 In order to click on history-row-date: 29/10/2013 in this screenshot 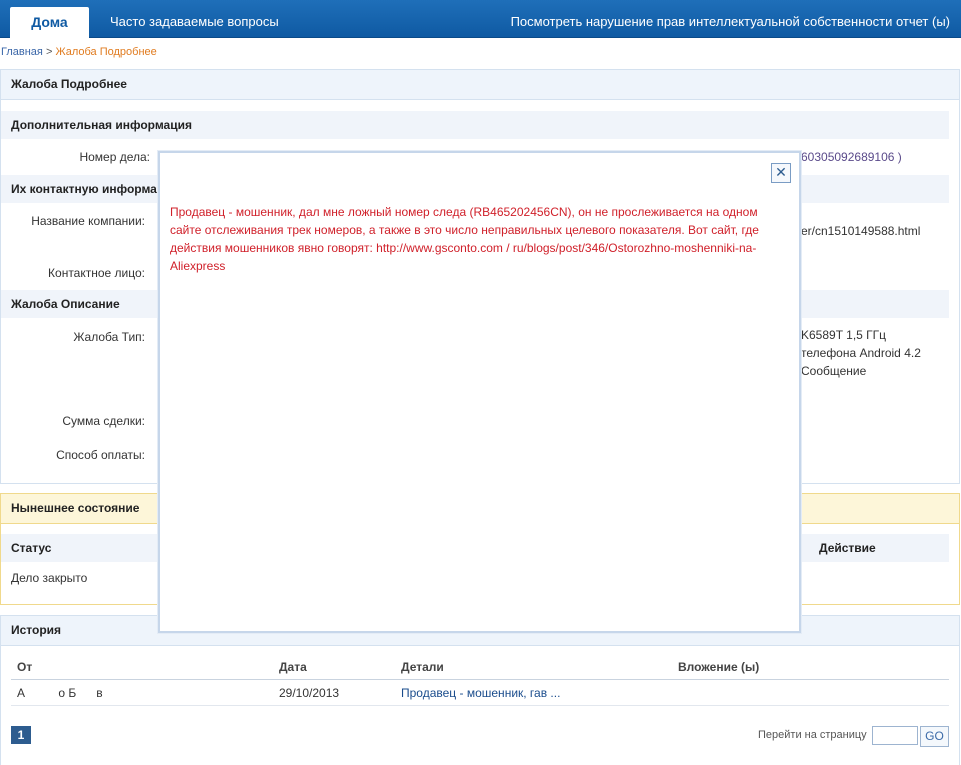, I will do `click(309, 693)`.